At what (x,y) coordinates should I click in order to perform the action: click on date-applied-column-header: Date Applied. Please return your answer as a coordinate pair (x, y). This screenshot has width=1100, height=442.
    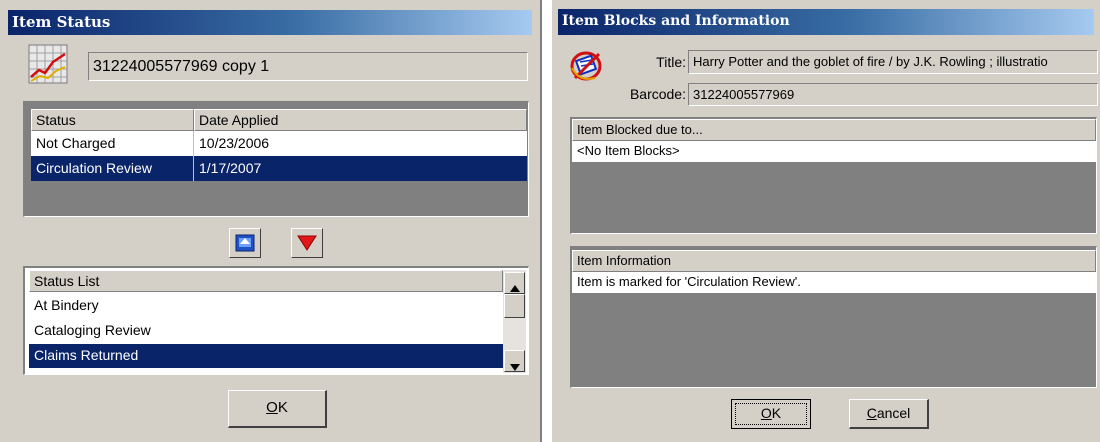
    Looking at the image, I should click on (360, 120).